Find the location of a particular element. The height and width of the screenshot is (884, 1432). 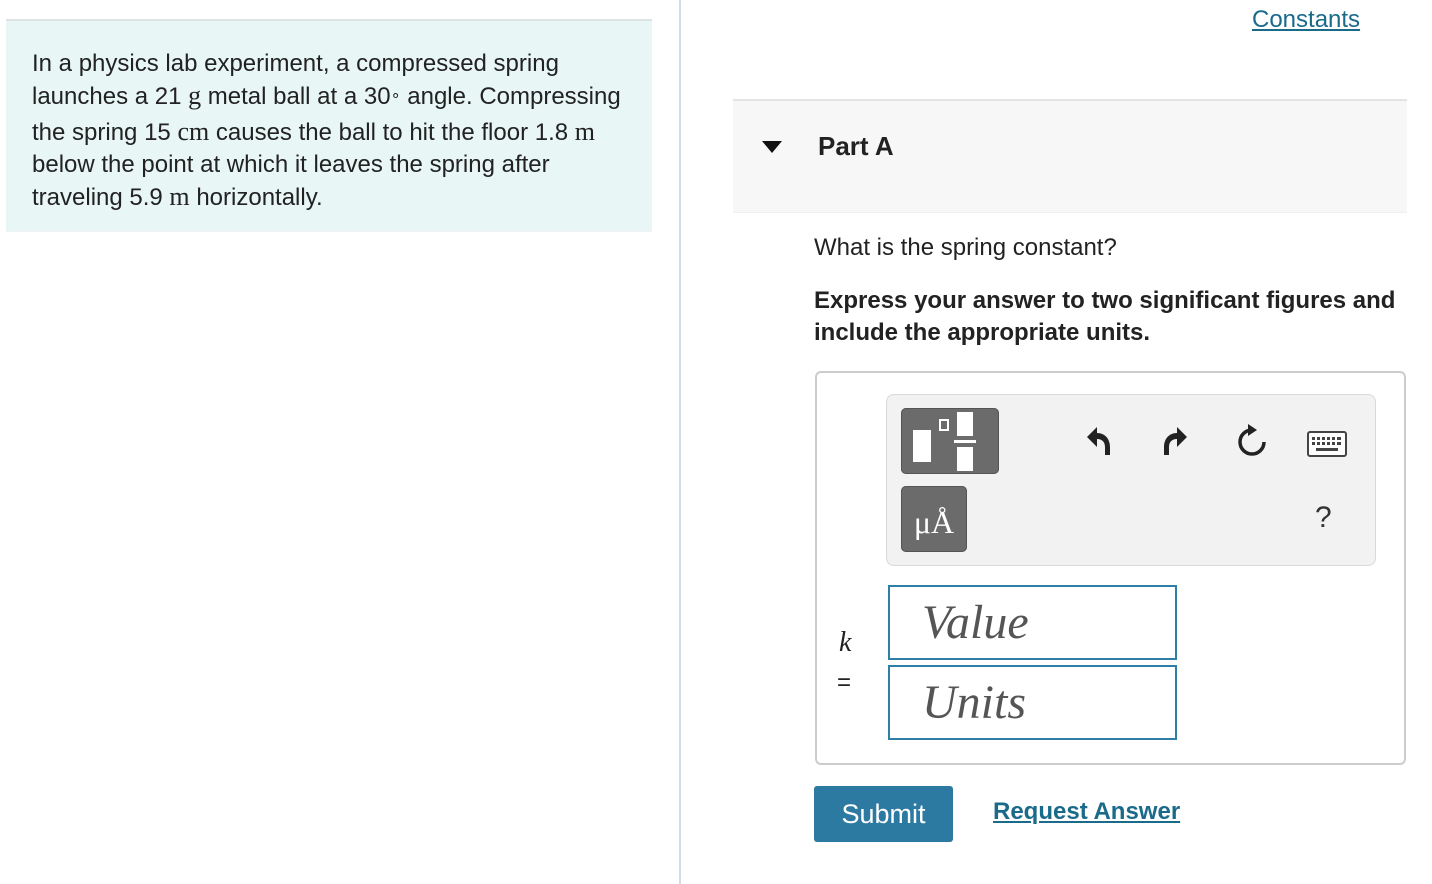

undo-icon is located at coordinates (1098, 440).